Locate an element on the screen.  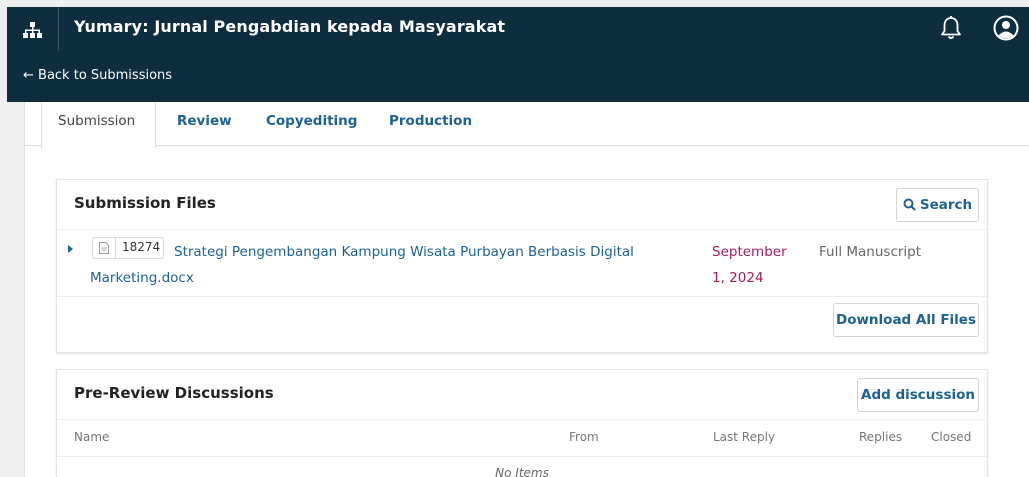
expand-row-icon is located at coordinates (70, 249).